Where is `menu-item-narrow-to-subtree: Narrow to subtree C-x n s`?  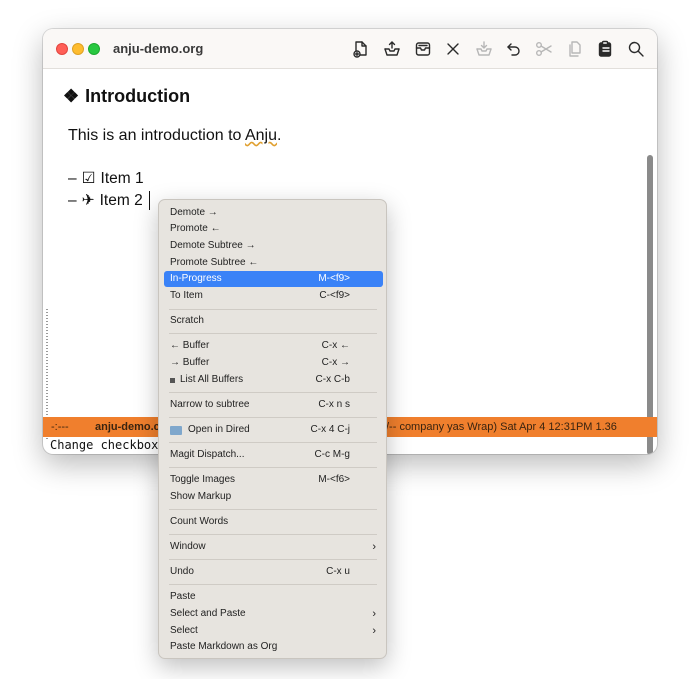 menu-item-narrow-to-subtree: Narrow to subtree C-x n s is located at coordinates (273, 405).